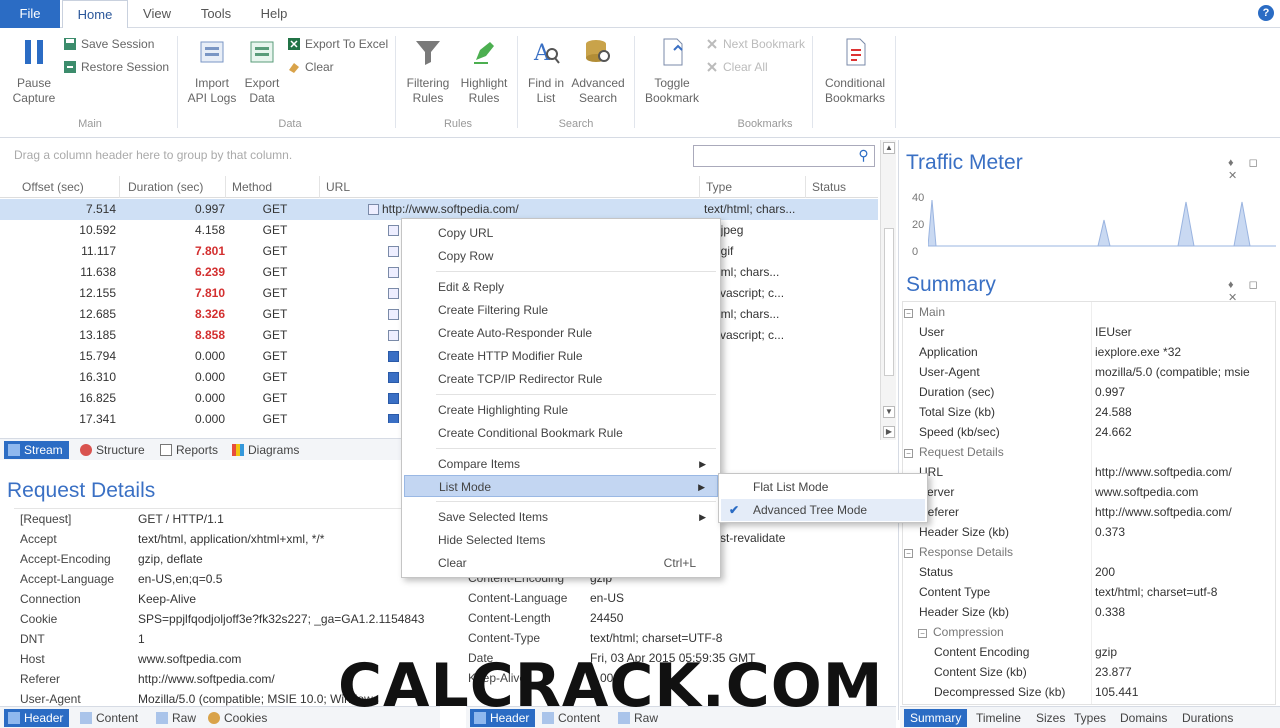  What do you see at coordinates (1099, 612) in the screenshot?
I see `summary-row: Header Size (kb) 0.338` at bounding box center [1099, 612].